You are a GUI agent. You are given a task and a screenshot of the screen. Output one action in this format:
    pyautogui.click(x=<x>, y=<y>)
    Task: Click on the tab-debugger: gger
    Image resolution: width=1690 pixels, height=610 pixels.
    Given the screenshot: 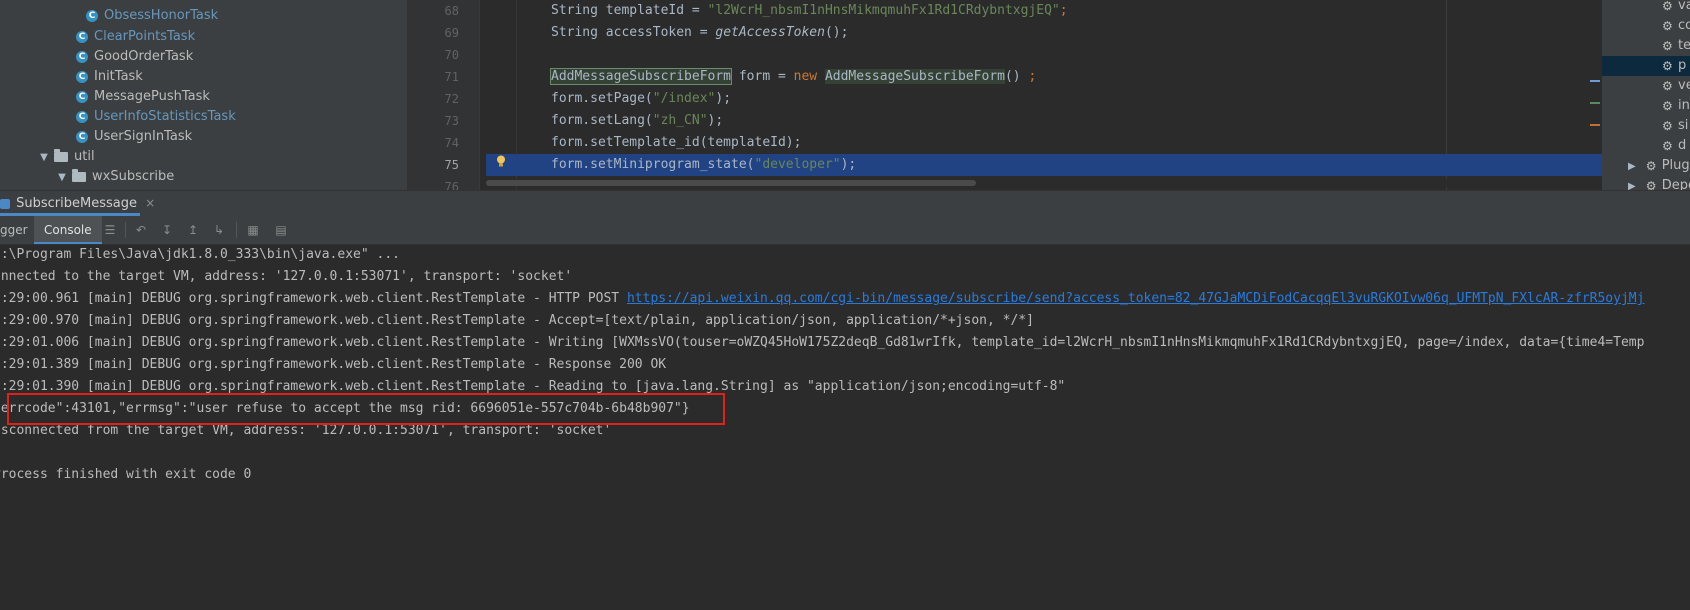 What is the action you would take?
    pyautogui.click(x=14, y=230)
    